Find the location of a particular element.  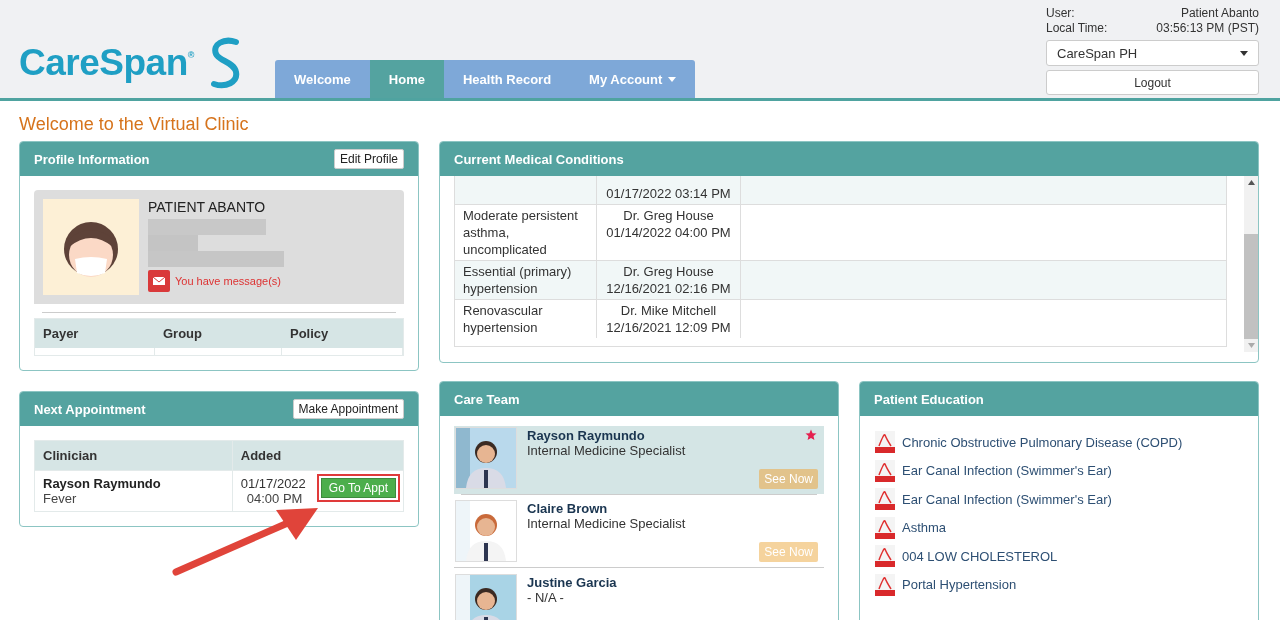

caret-icon is located at coordinates (1244, 53).